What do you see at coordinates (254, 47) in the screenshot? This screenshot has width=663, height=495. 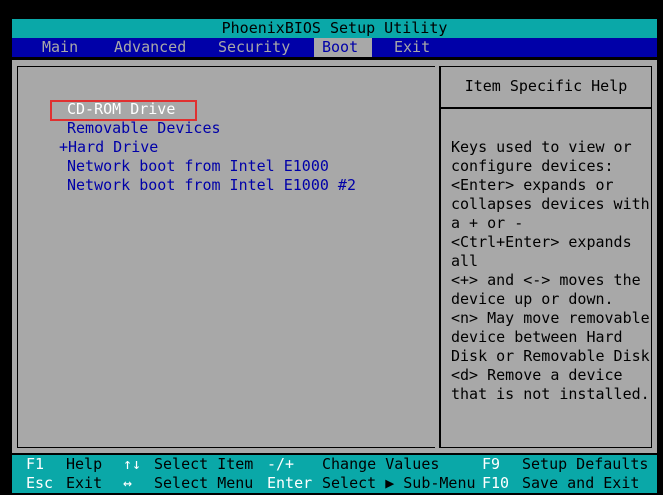 I see `menu-tab-security: Security` at bounding box center [254, 47].